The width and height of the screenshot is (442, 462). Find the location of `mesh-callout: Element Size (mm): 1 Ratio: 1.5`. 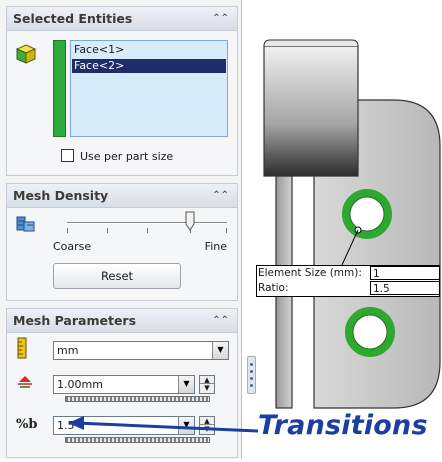

mesh-callout: Element Size (mm): 1 Ratio: 1.5 is located at coordinates (348, 281).